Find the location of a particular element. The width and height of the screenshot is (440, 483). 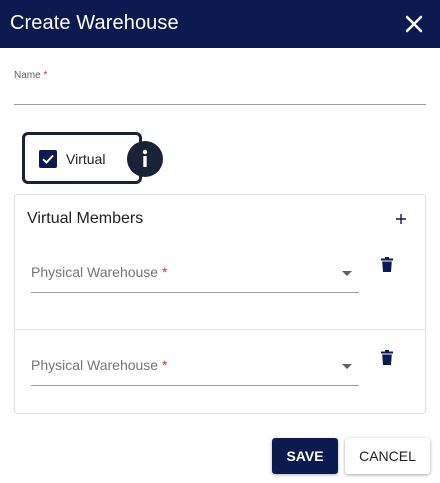

cancel-button: CANCEL is located at coordinates (387, 456).